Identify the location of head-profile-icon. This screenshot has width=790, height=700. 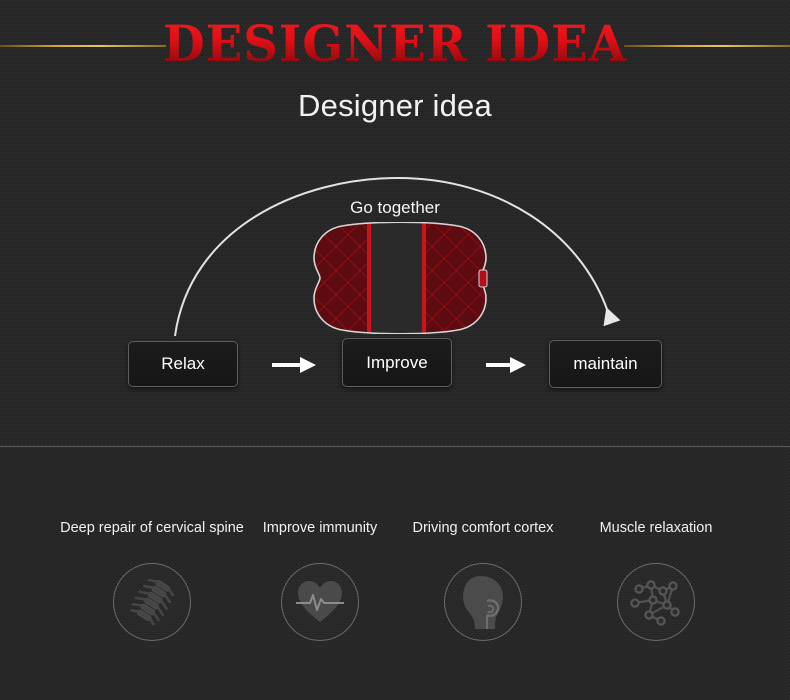
(483, 602).